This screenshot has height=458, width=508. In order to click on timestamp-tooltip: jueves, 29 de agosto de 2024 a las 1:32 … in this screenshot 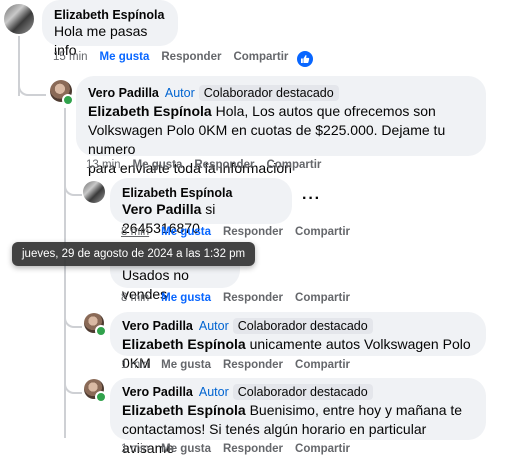, I will do `click(134, 254)`.